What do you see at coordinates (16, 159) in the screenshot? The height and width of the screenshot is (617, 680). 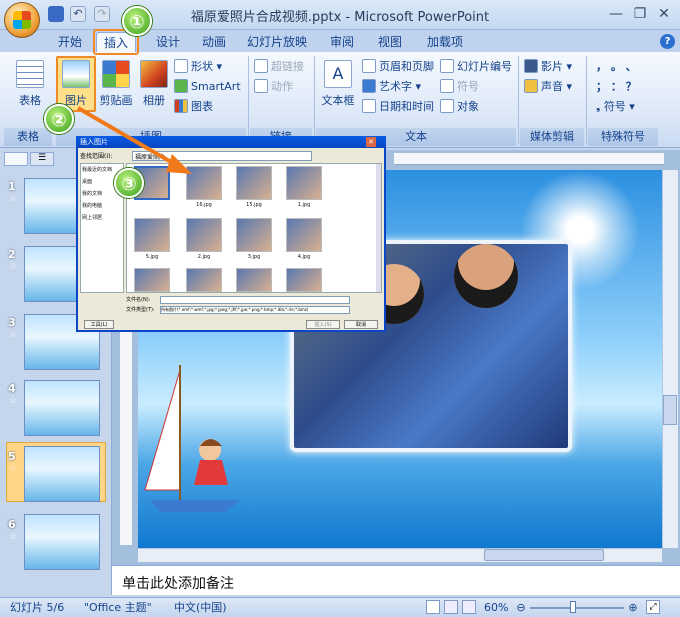 I see `tab-slides` at bounding box center [16, 159].